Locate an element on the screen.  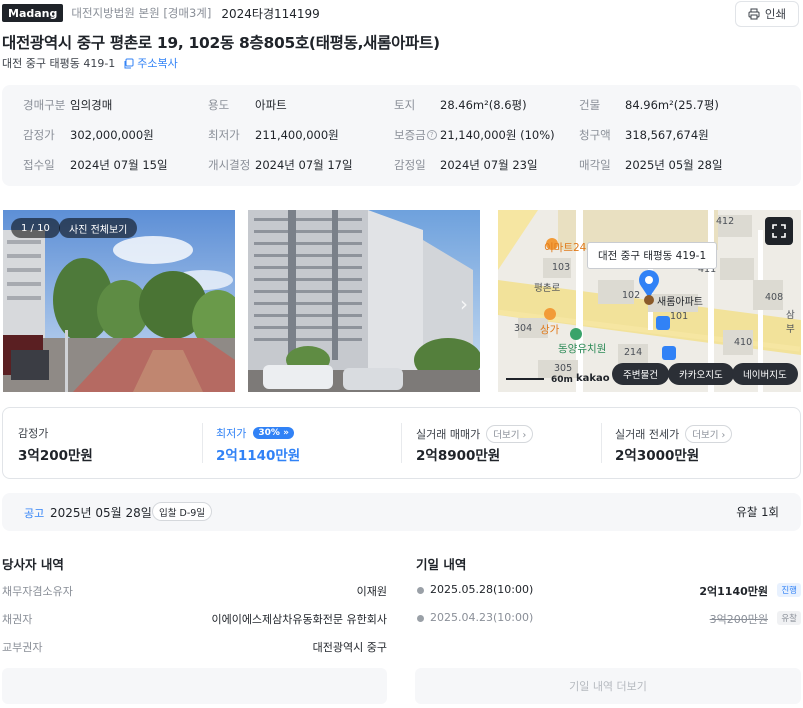
view-all-photos-button: 사진 전체보기 is located at coordinates (98, 228).